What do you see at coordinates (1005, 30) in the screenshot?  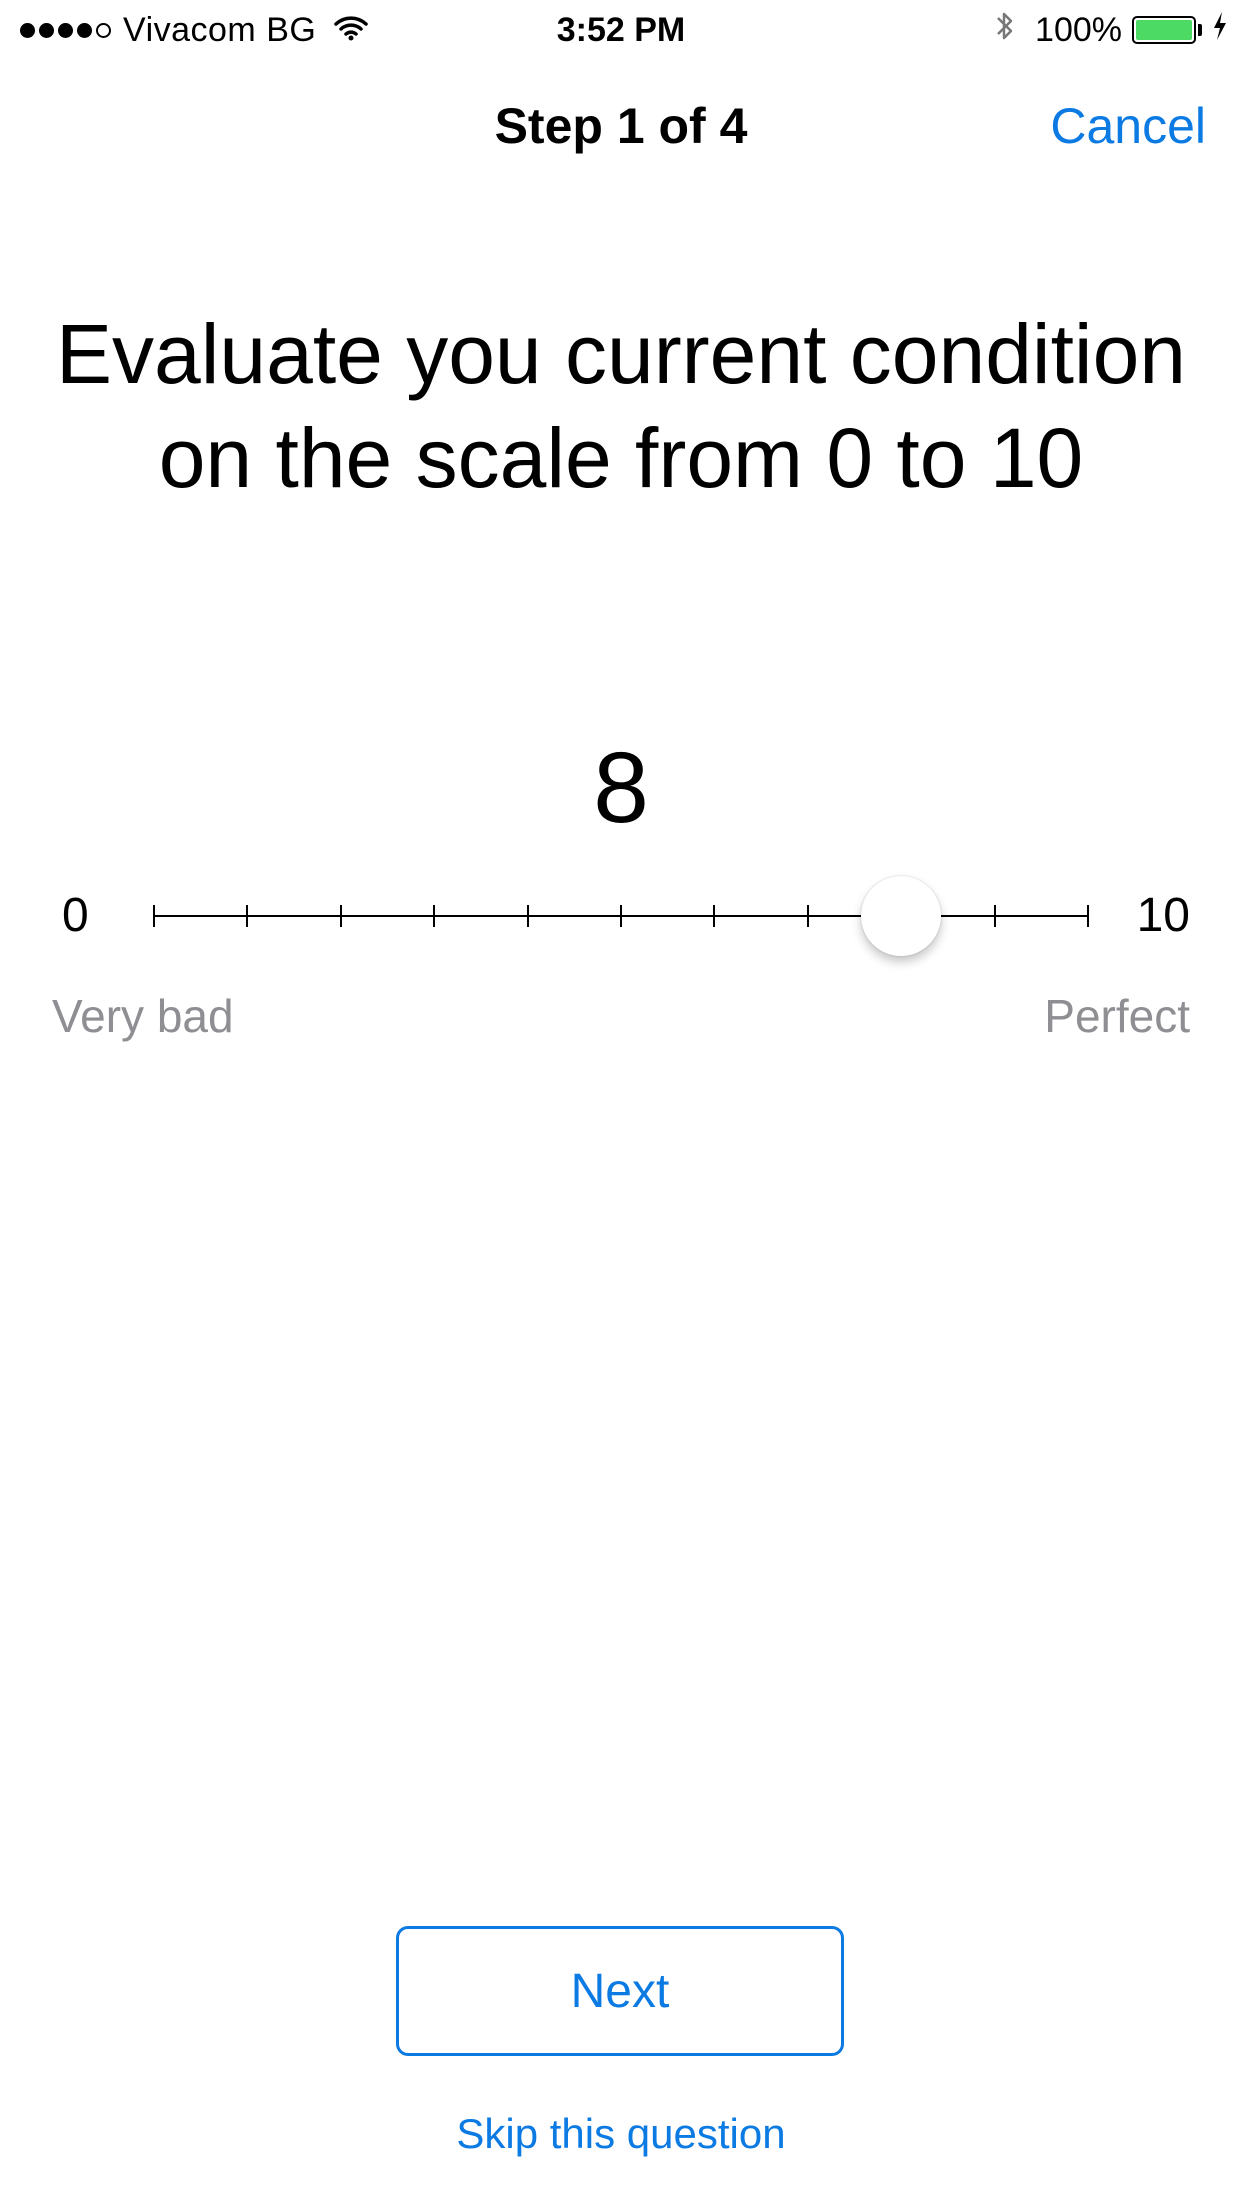 I see `bluetooth-icon` at bounding box center [1005, 30].